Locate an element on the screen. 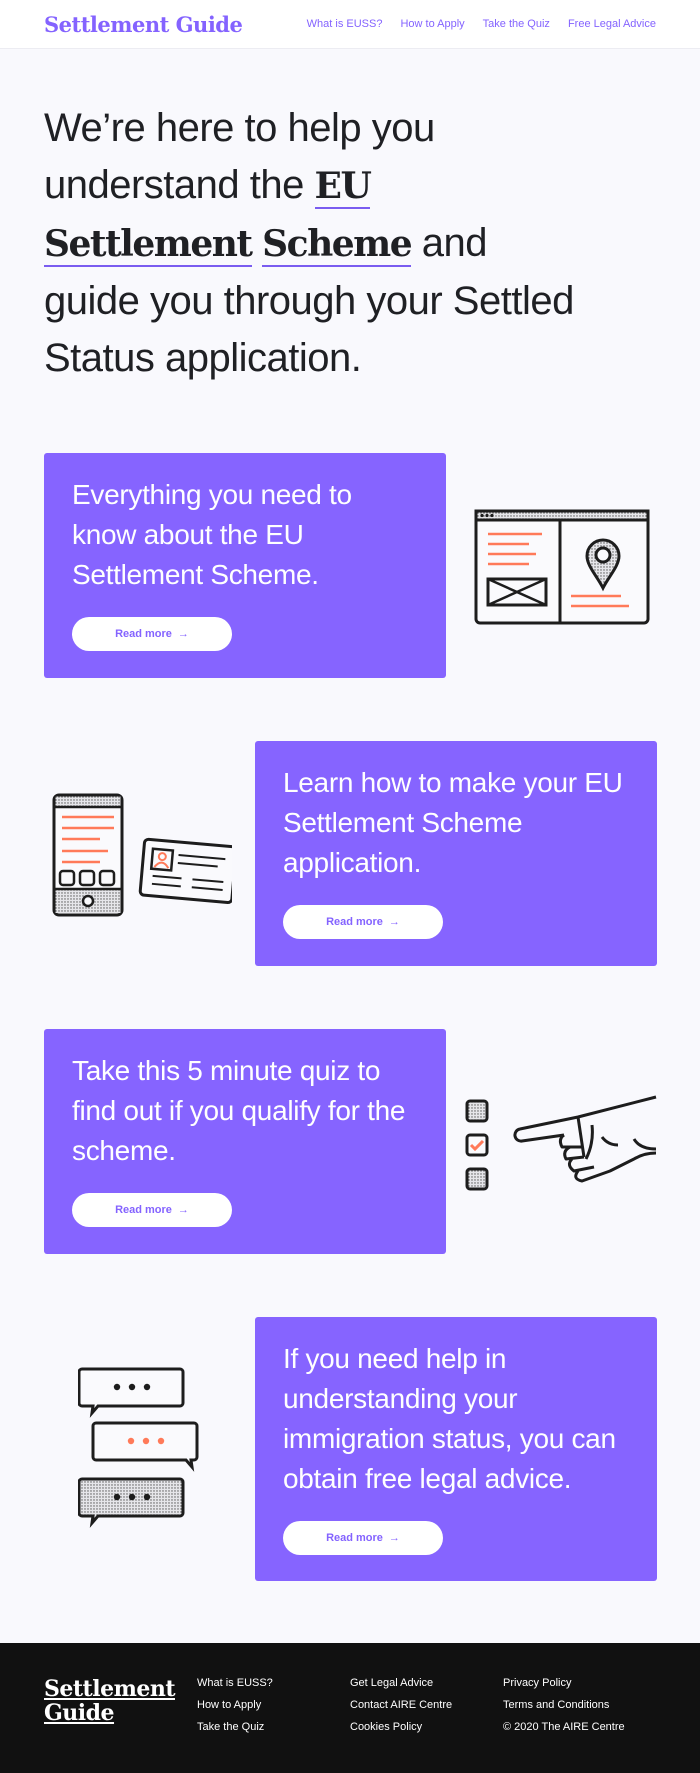 The width and height of the screenshot is (700, 1773). nav-free-legal-advice: Free Legal Advice is located at coordinates (612, 24).